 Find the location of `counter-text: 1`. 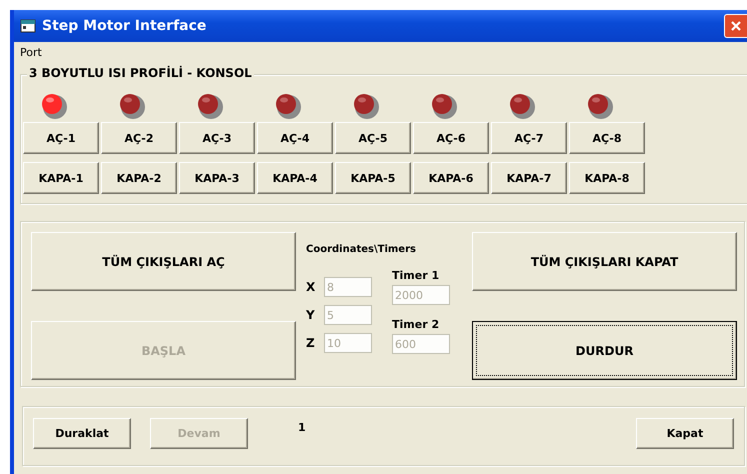

counter-text: 1 is located at coordinates (302, 427).